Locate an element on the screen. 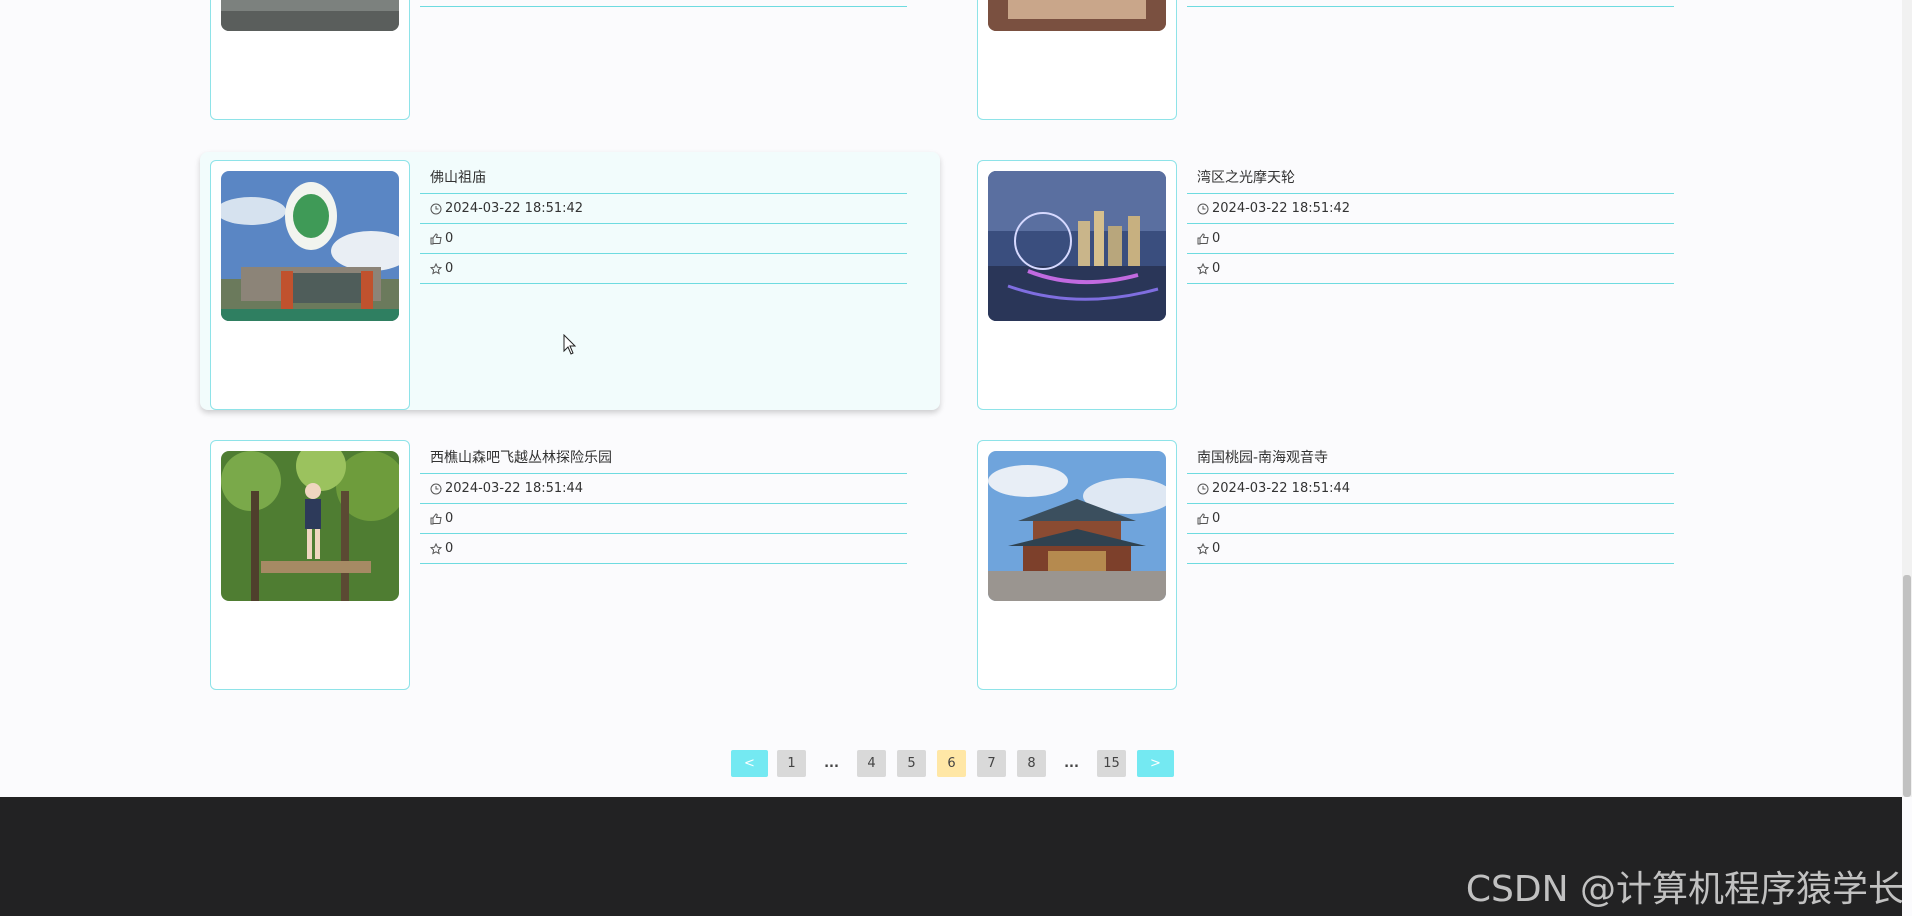 The image size is (1912, 916). page-button: 5 is located at coordinates (911, 763).